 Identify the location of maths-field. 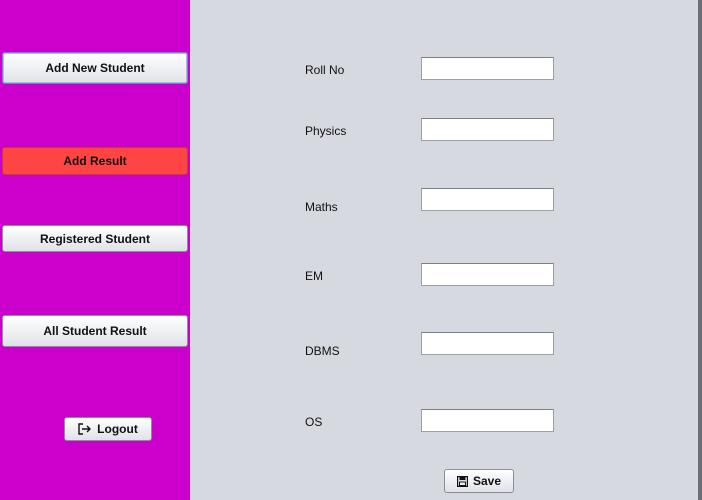
(487, 199).